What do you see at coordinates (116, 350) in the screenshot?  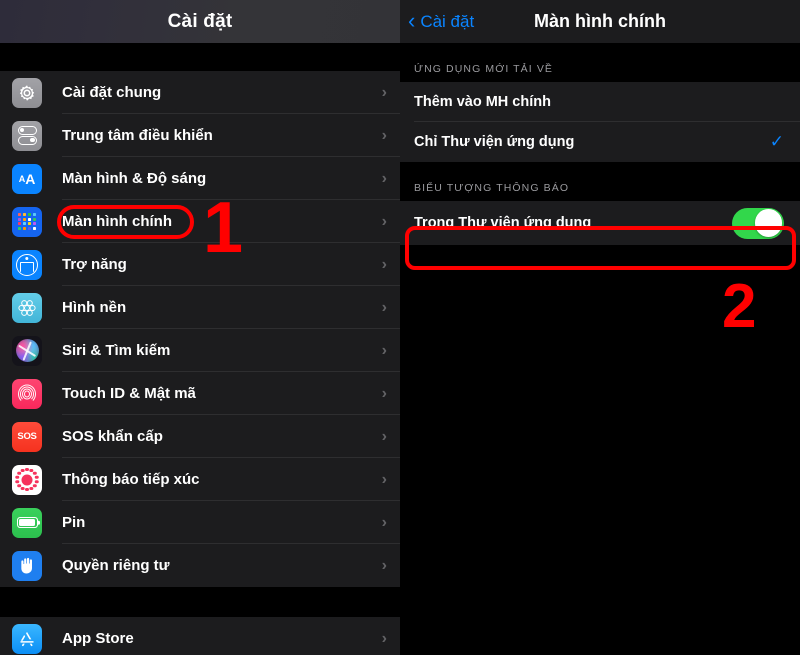 I see `sidebar-item-label: Siri & Tìm kiếm` at bounding box center [116, 350].